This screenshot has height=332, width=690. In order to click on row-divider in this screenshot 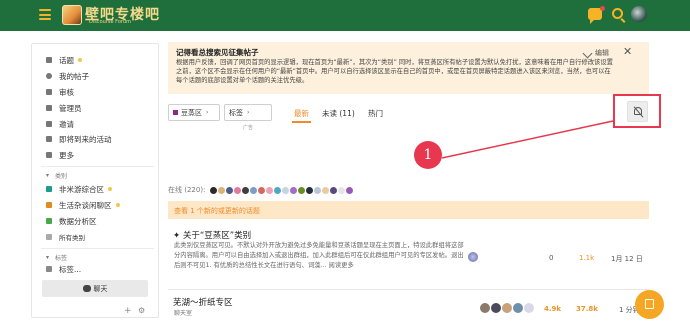, I will do `click(408, 289)`.